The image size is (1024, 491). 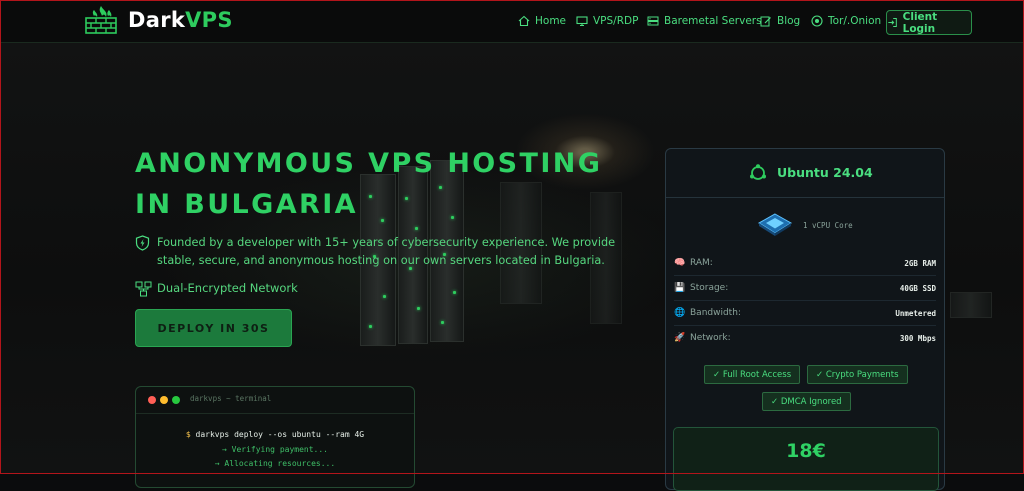 What do you see at coordinates (680, 312) in the screenshot?
I see `globe-icon: 🌐` at bounding box center [680, 312].